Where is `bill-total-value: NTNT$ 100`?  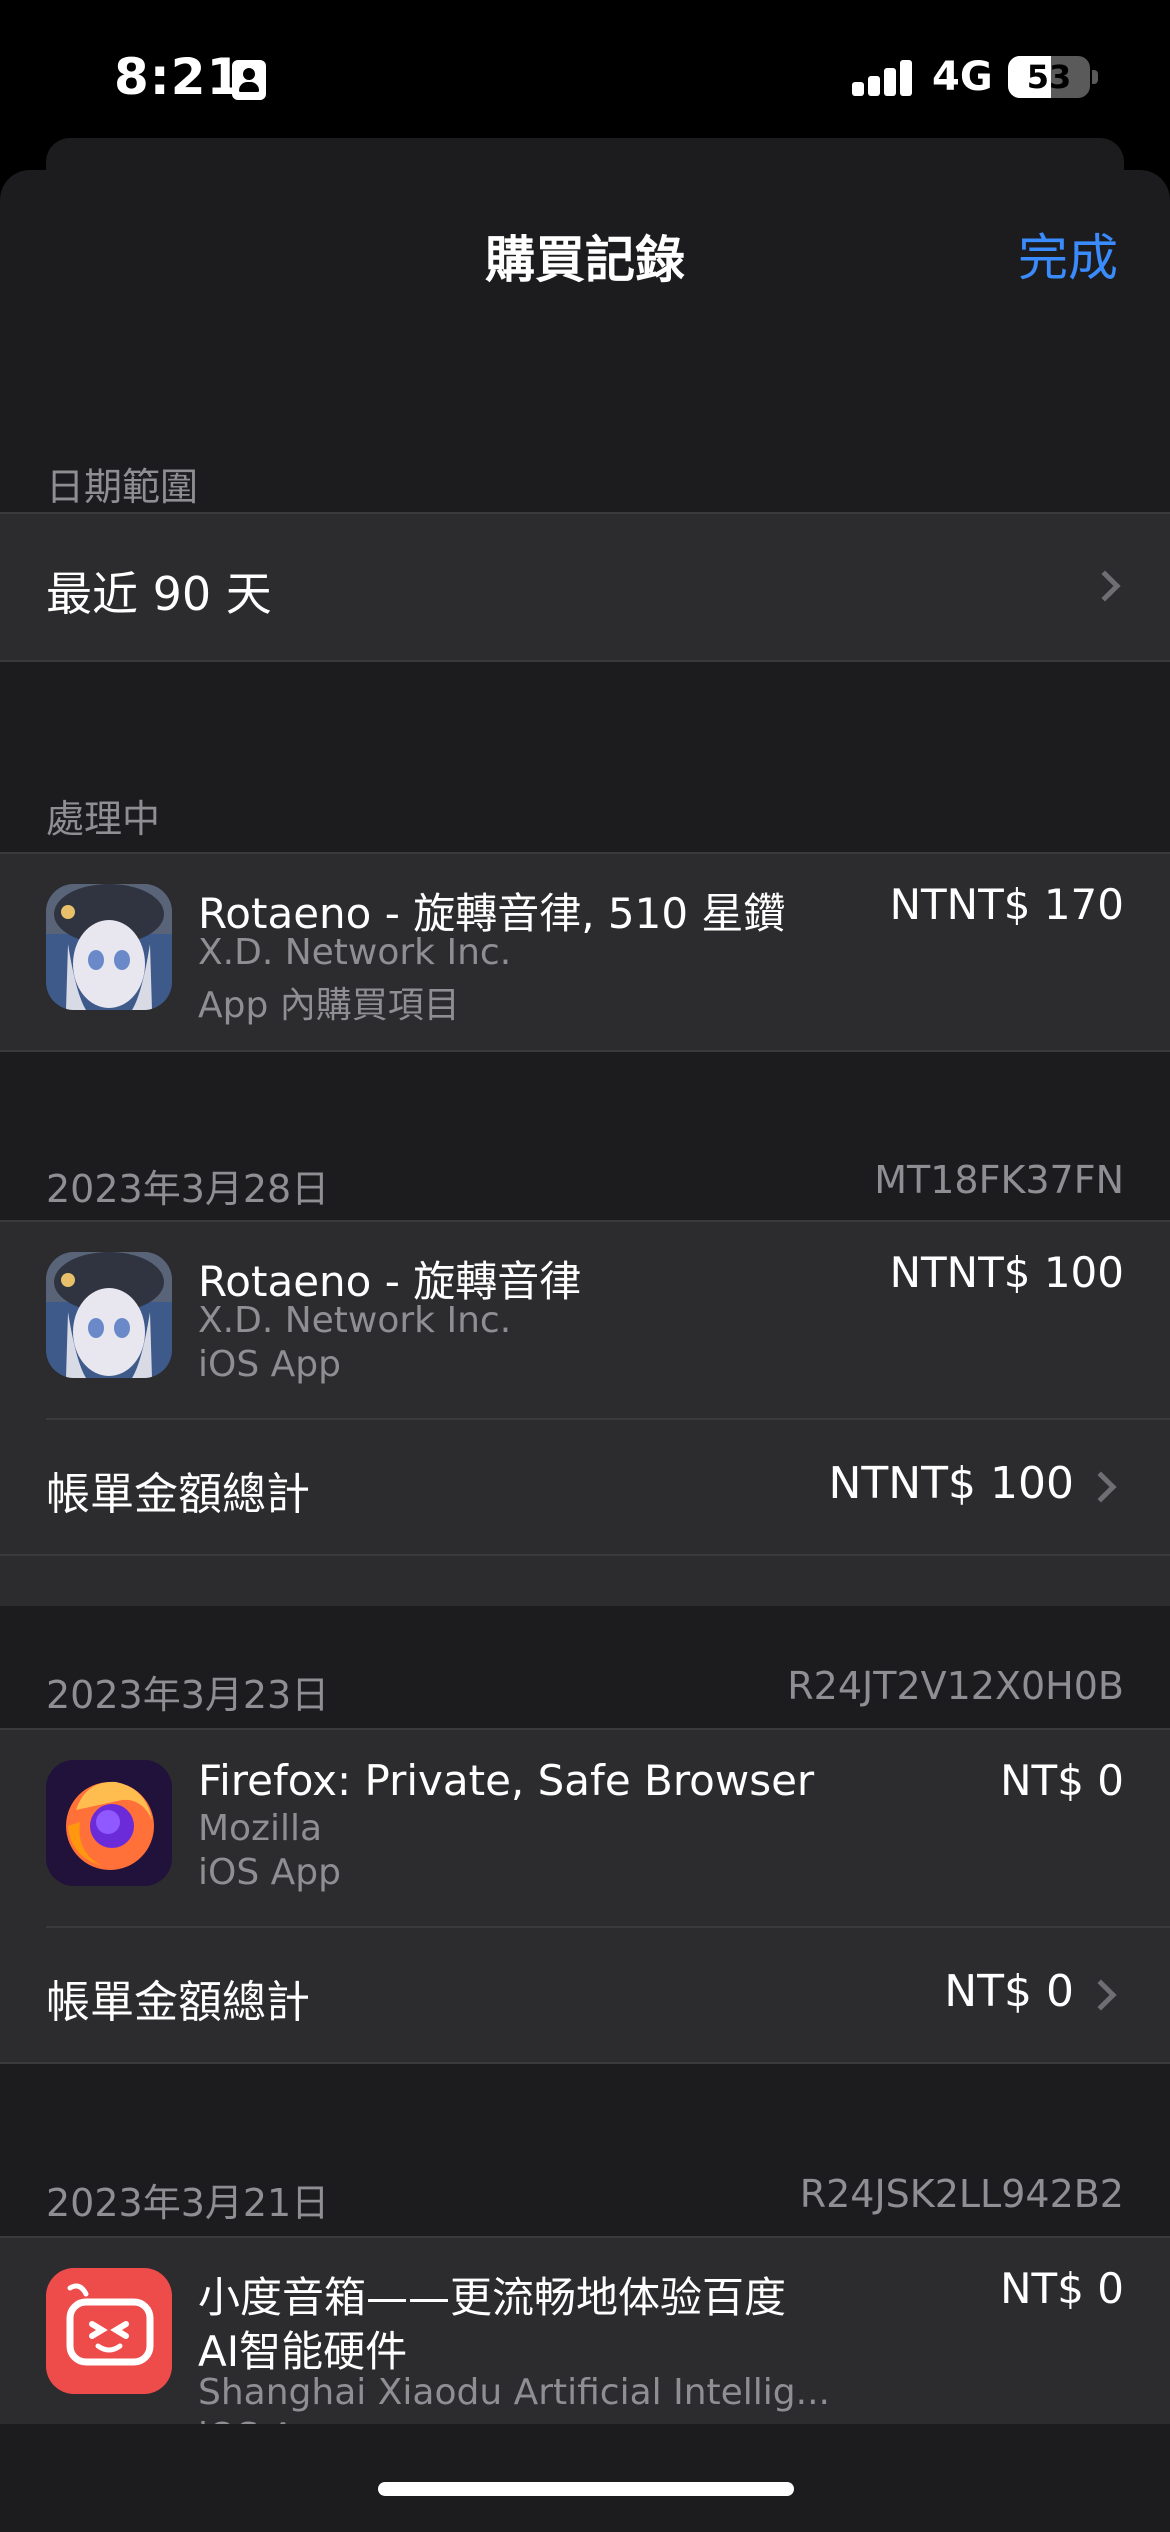
bill-total-value: NTNT$ 100 is located at coordinates (951, 1483).